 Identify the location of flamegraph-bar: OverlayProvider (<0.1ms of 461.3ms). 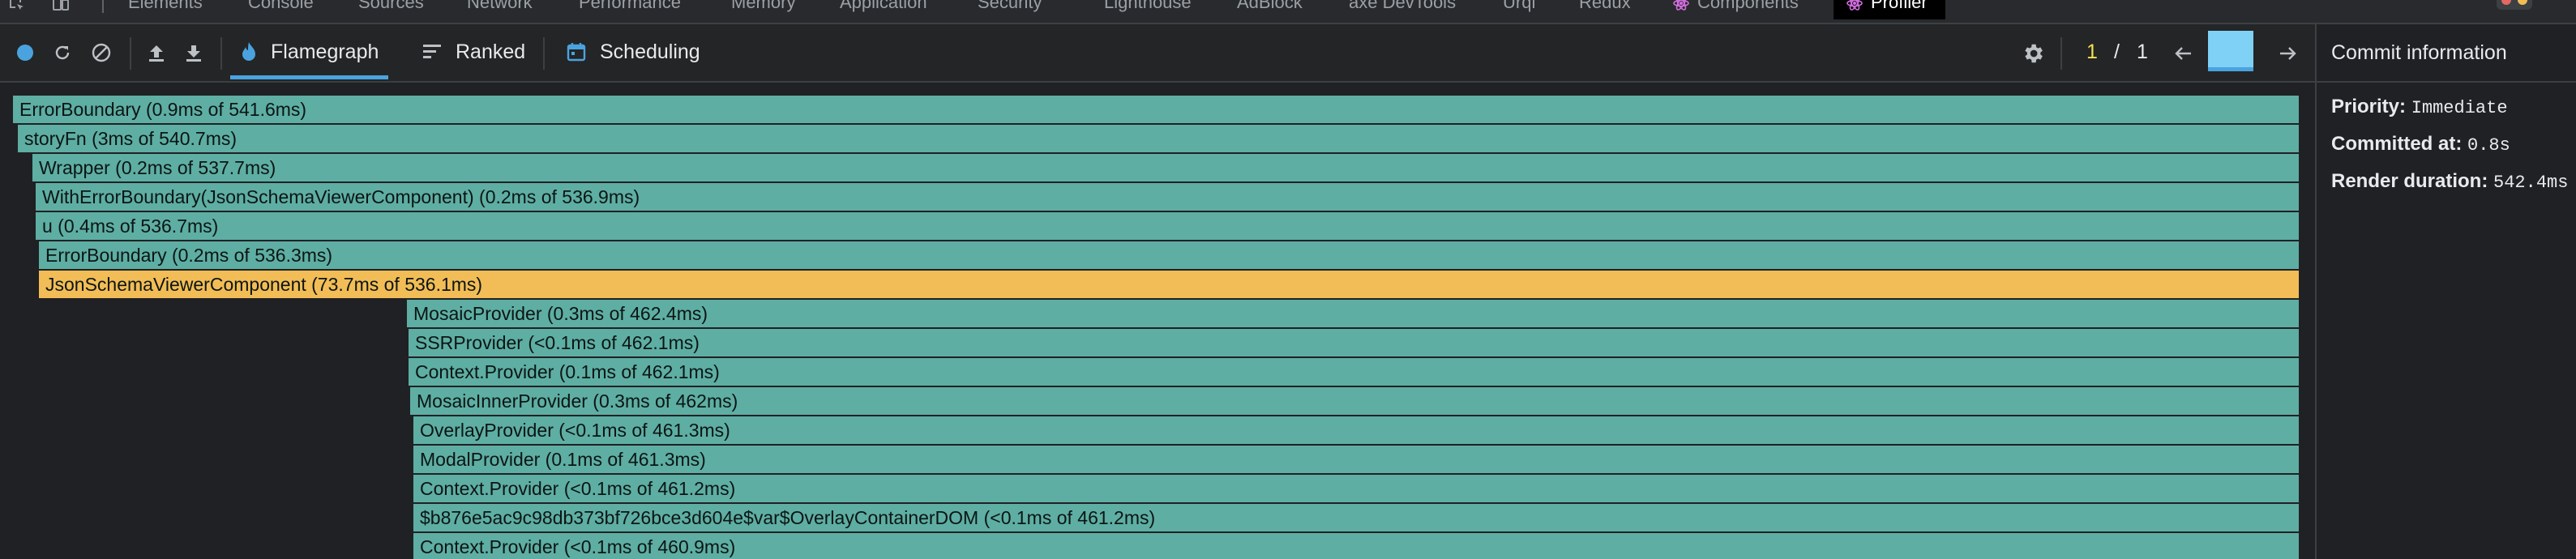
(1356, 430).